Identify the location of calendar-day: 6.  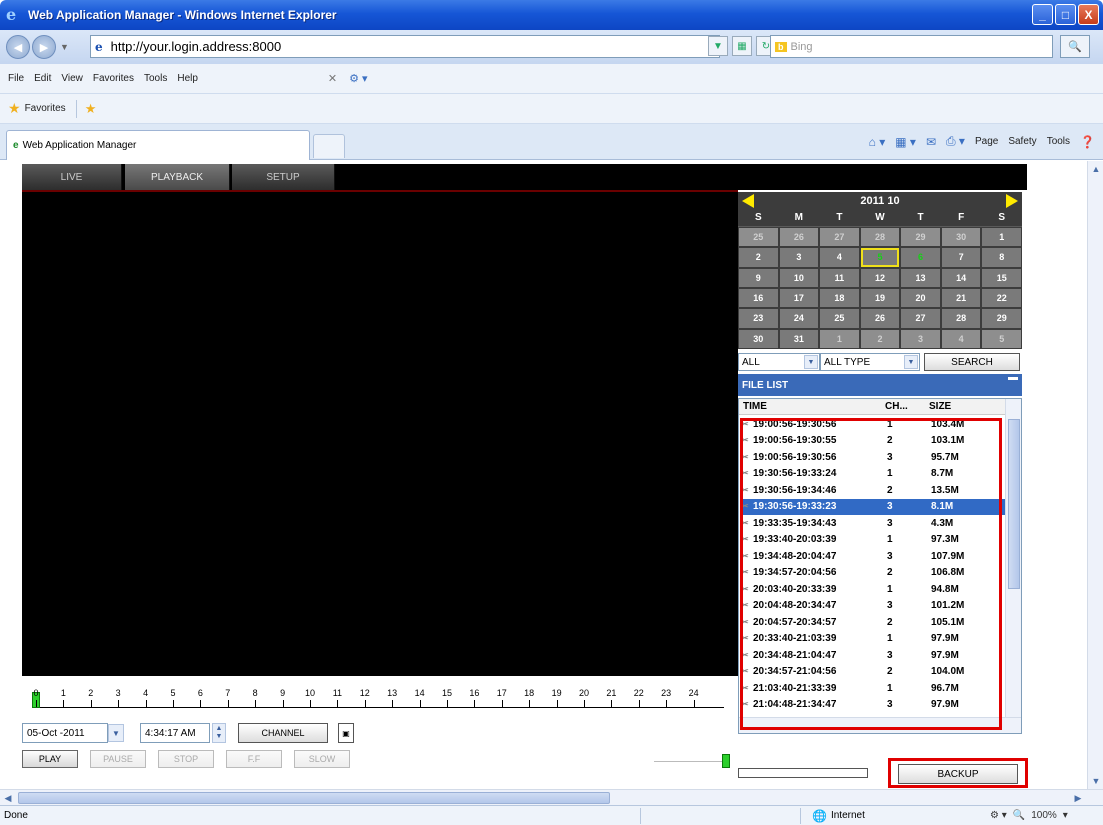
(920, 257).